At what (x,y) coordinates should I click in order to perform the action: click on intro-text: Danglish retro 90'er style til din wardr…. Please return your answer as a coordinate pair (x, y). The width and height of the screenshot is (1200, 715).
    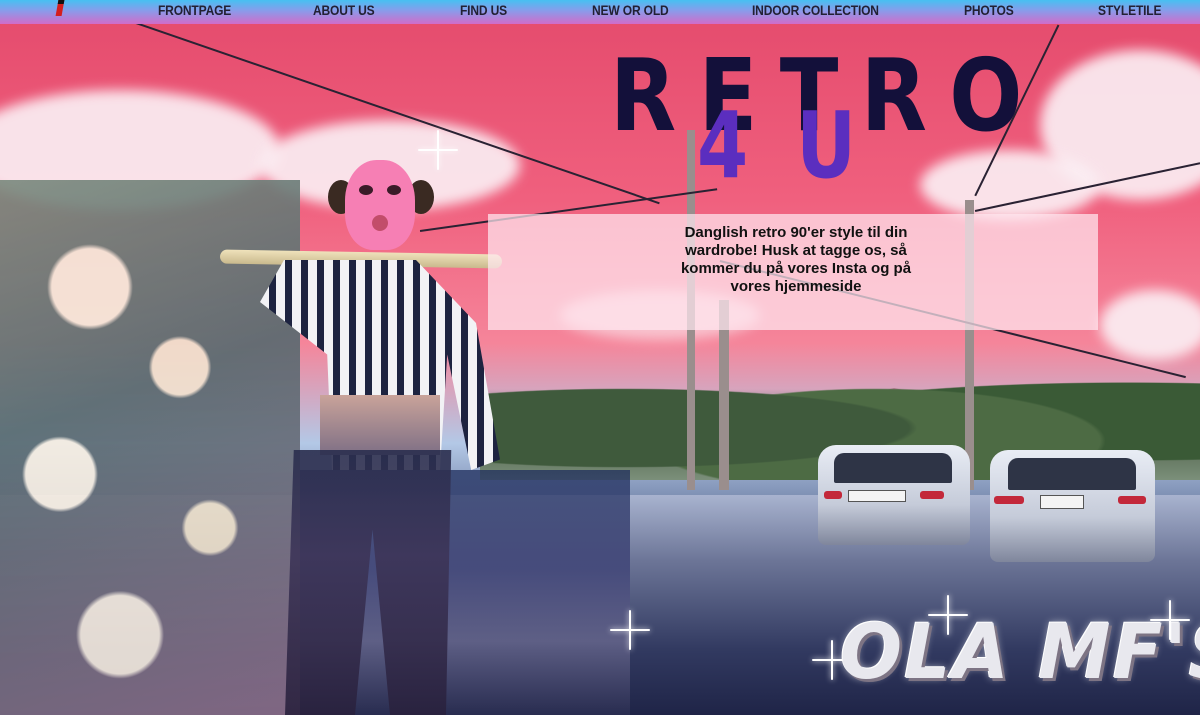
    Looking at the image, I should click on (796, 259).